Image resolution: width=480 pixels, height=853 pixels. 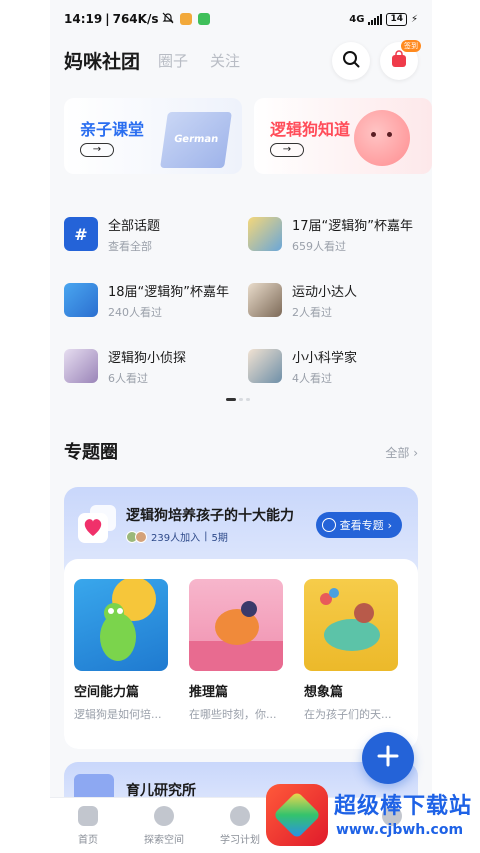 What do you see at coordinates (400, 830) in the screenshot?
I see `watermark-url: www.cjbwh.com` at bounding box center [400, 830].